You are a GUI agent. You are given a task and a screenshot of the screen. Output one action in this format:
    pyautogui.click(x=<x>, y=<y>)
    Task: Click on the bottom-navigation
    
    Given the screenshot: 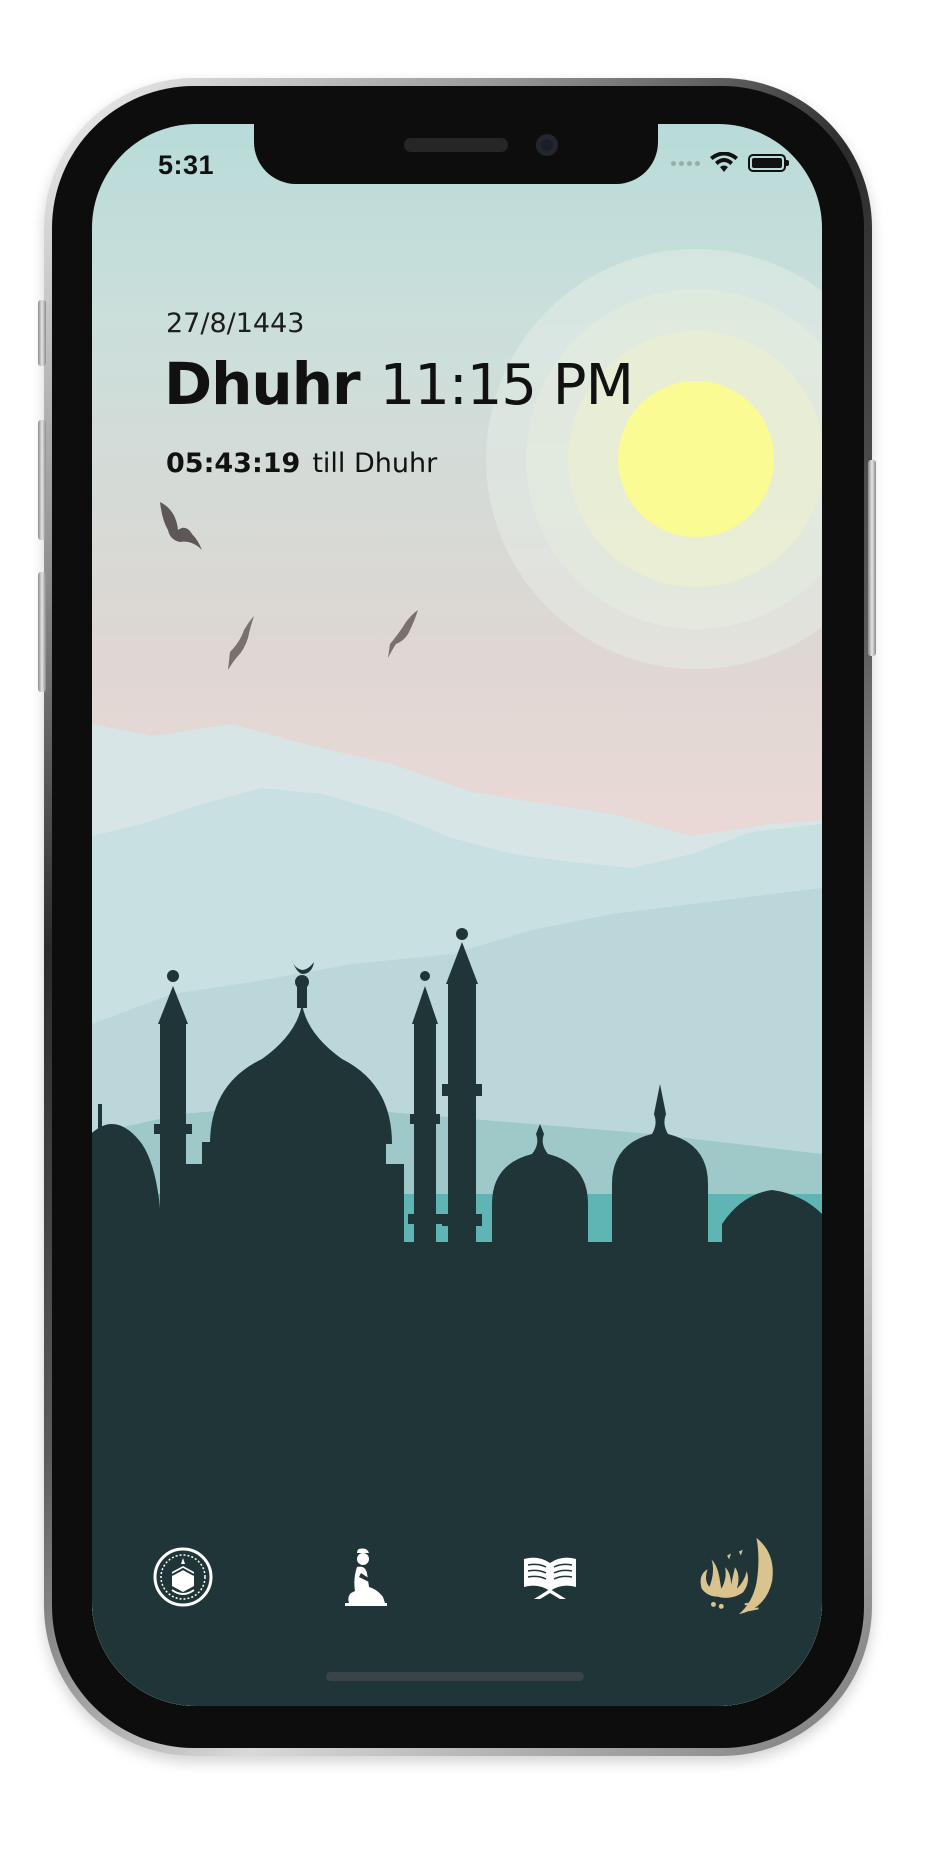 What is the action you would take?
    pyautogui.click(x=457, y=1577)
    